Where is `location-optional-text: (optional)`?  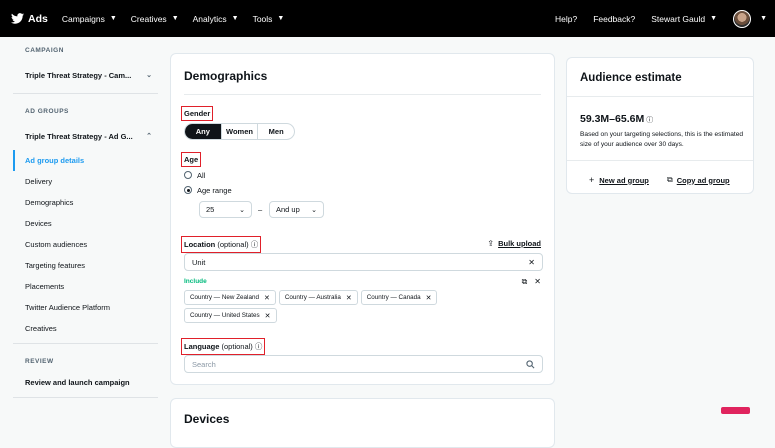
location-optional-text: (optional) is located at coordinates (233, 244).